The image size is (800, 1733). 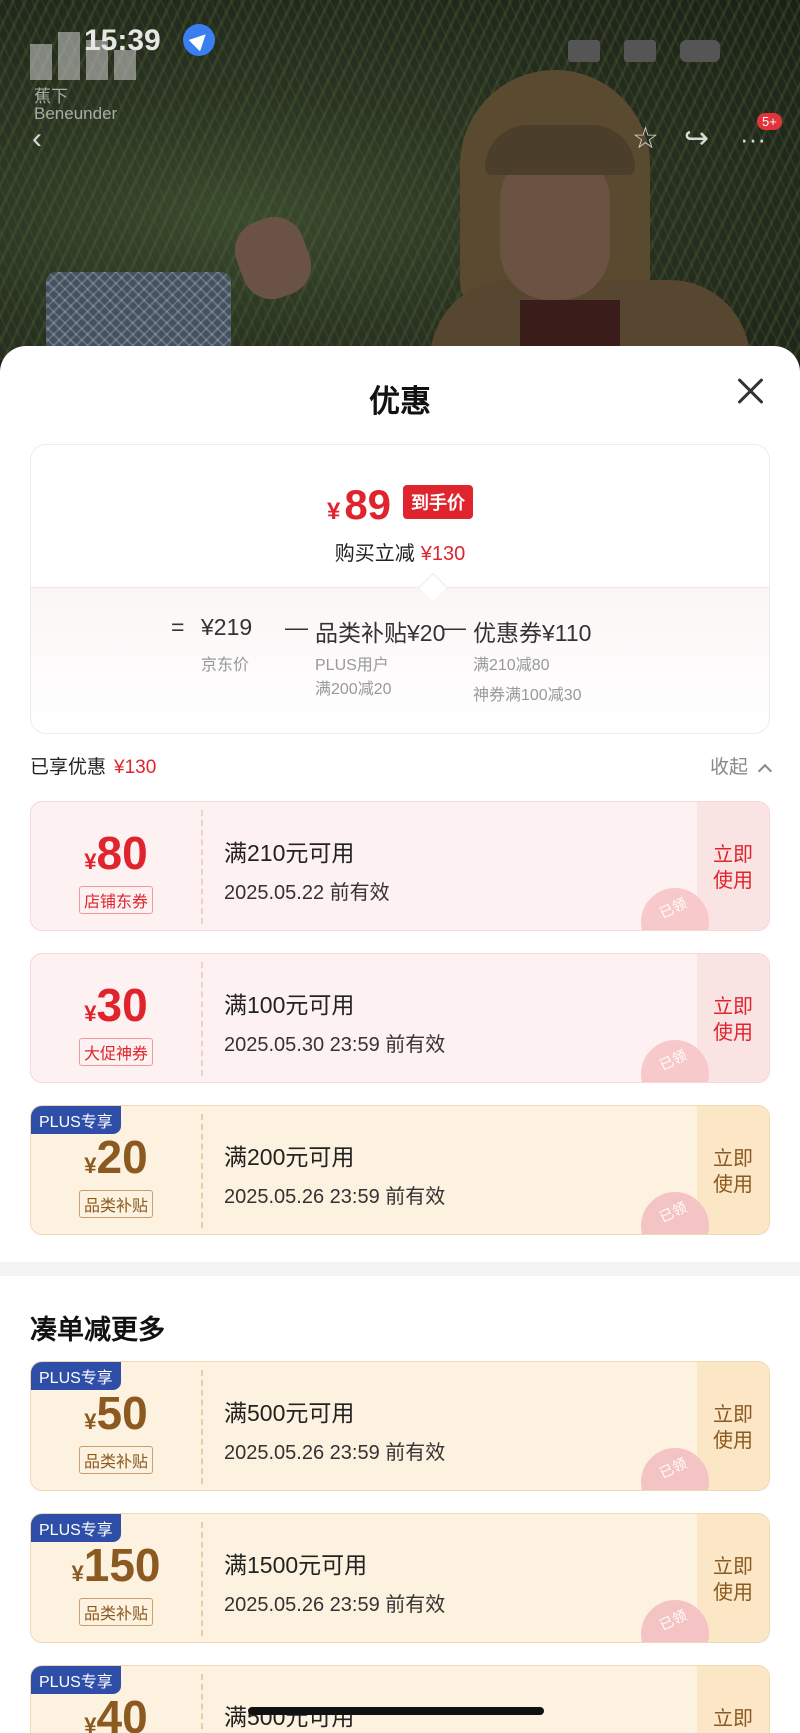 What do you see at coordinates (122, 1712) in the screenshot?
I see `coupon-amount: 40` at bounding box center [122, 1712].